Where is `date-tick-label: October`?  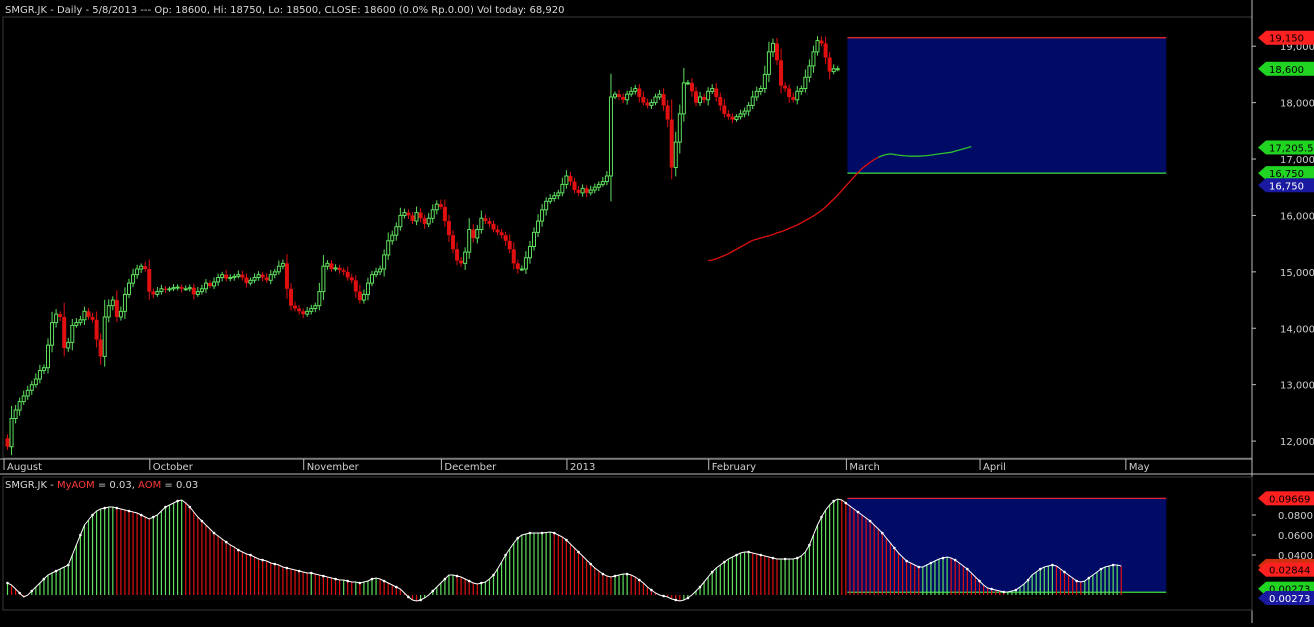
date-tick-label: October is located at coordinates (173, 467).